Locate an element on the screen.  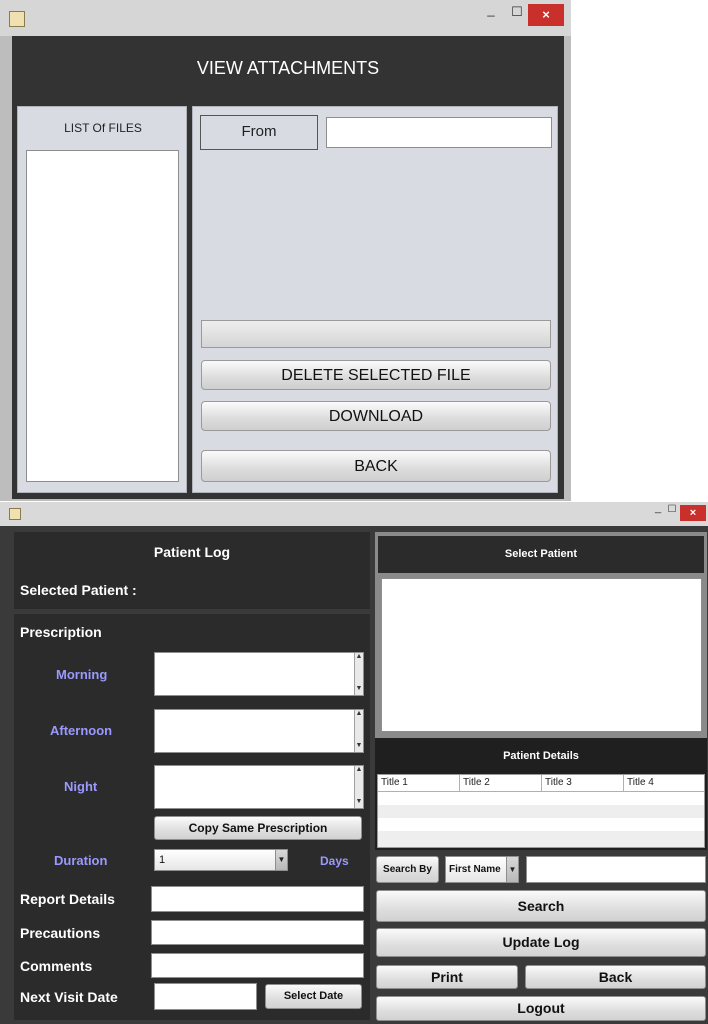
back-button: BACK is located at coordinates (376, 466).